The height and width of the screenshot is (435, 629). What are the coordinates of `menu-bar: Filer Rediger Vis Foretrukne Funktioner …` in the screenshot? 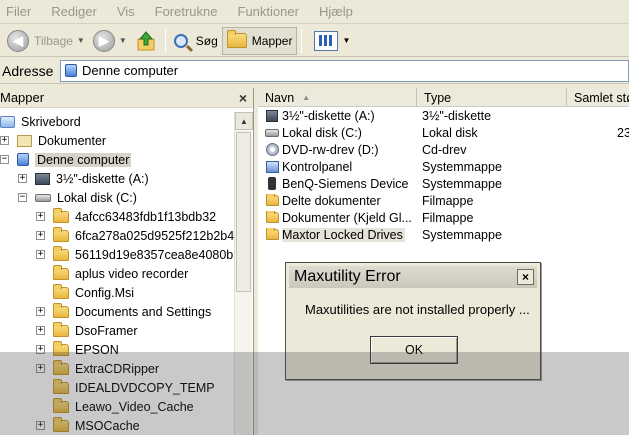 It's located at (314, 12).